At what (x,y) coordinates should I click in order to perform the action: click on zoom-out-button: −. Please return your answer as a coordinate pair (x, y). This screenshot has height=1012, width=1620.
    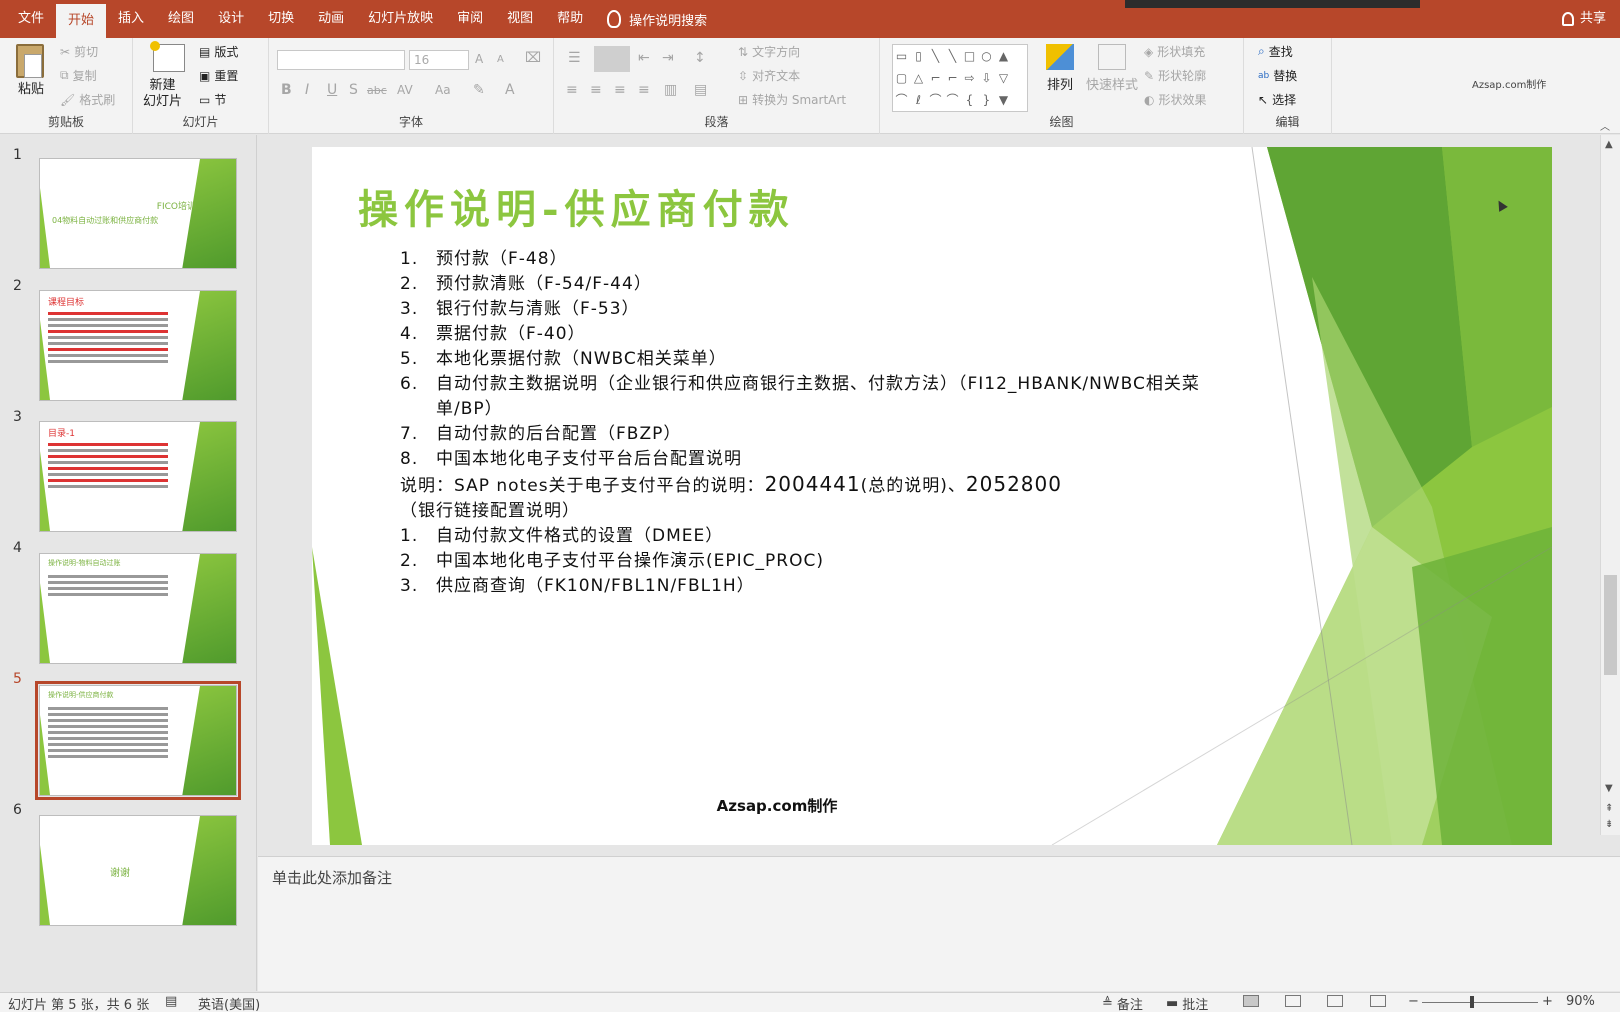
    Looking at the image, I should click on (1413, 1001).